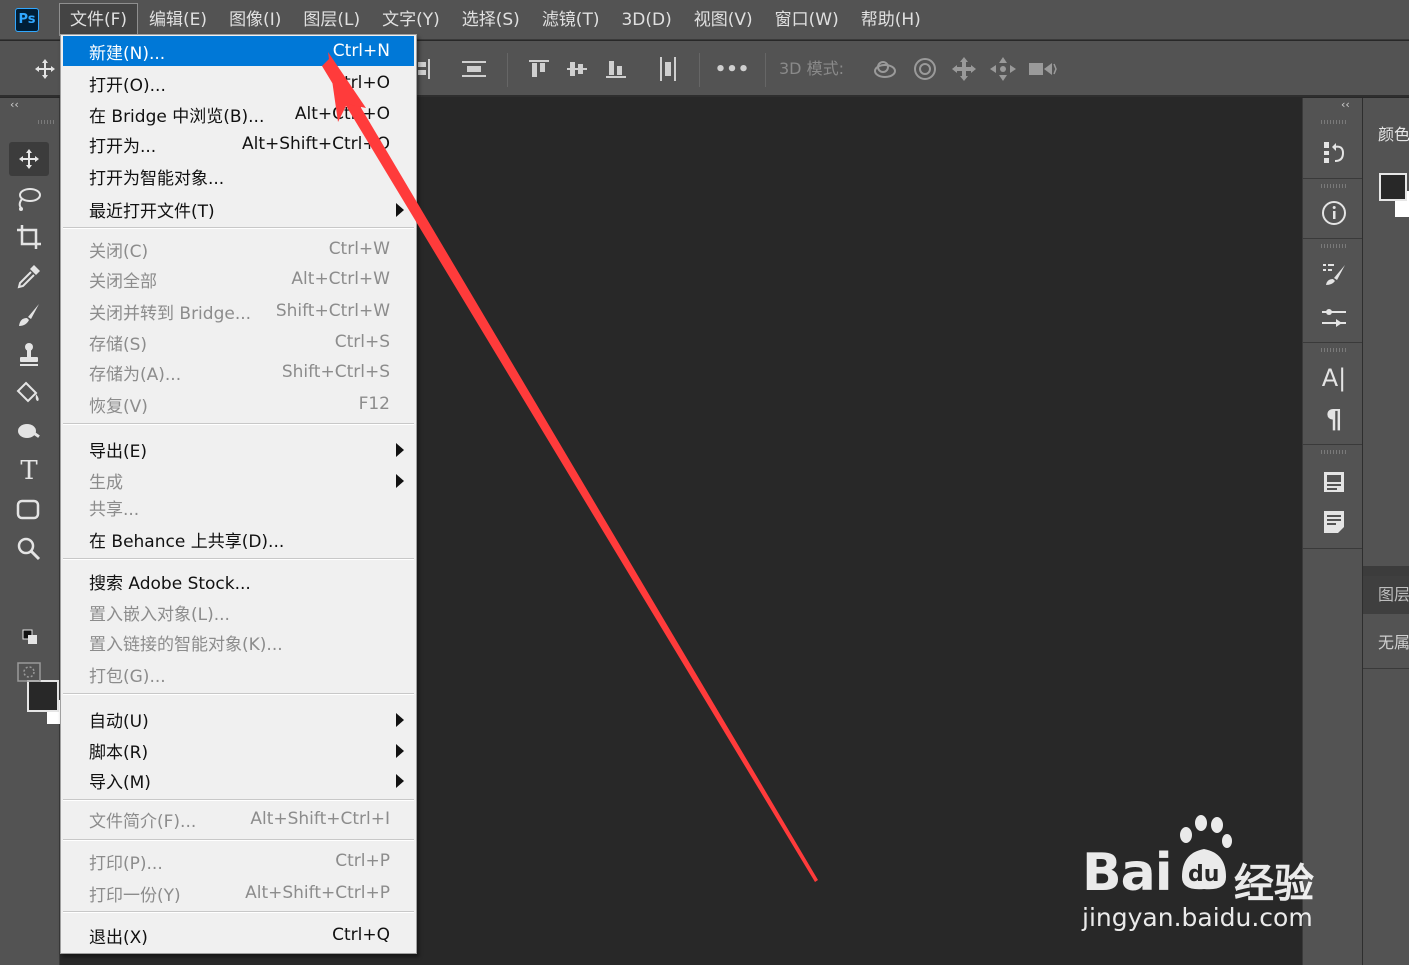 The height and width of the screenshot is (965, 1409). Describe the element at coordinates (238, 480) in the screenshot. I see `menu-item-generate: 生成` at that location.